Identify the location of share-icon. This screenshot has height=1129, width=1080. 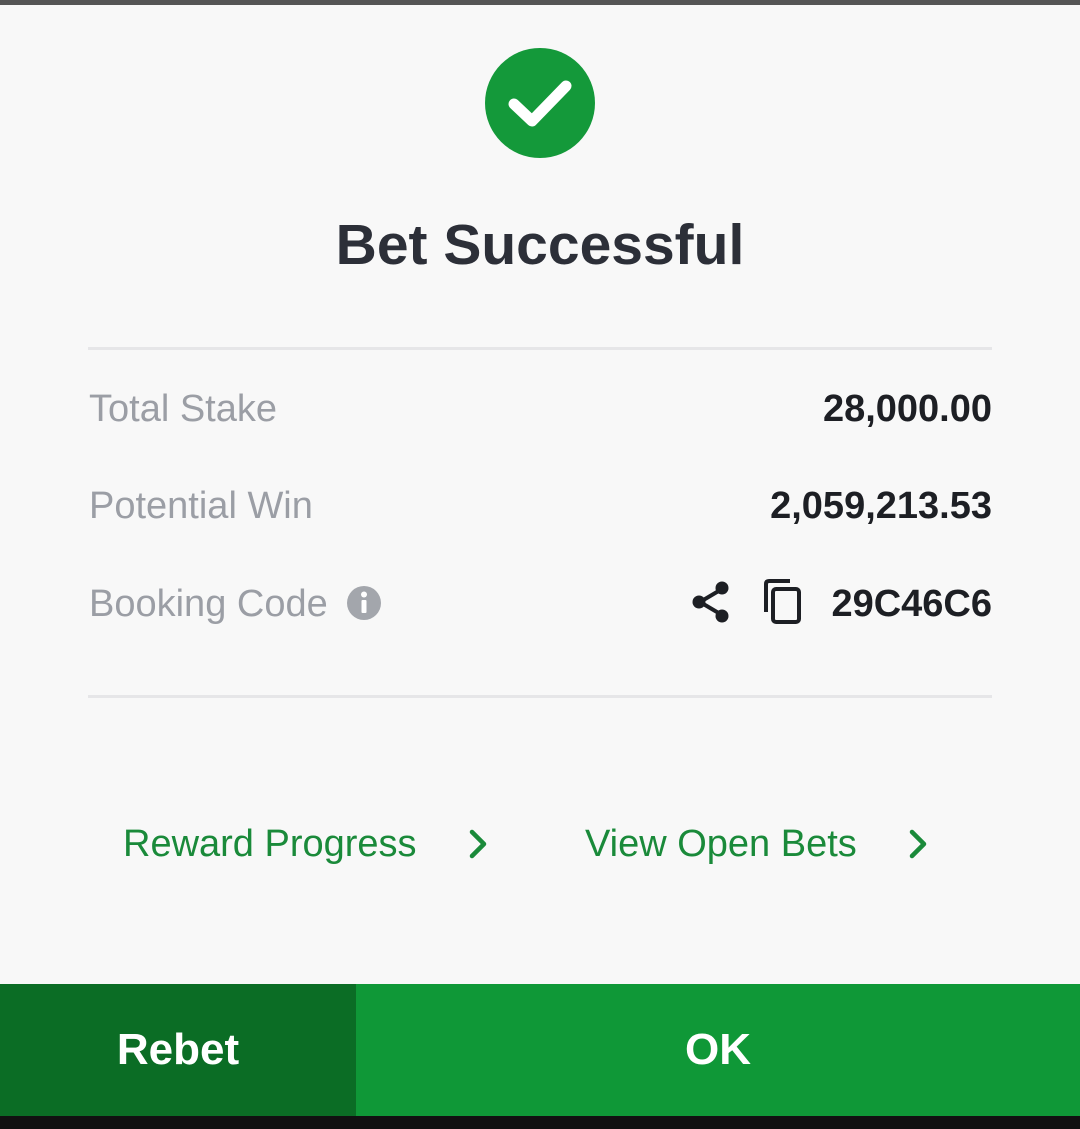
(711, 602).